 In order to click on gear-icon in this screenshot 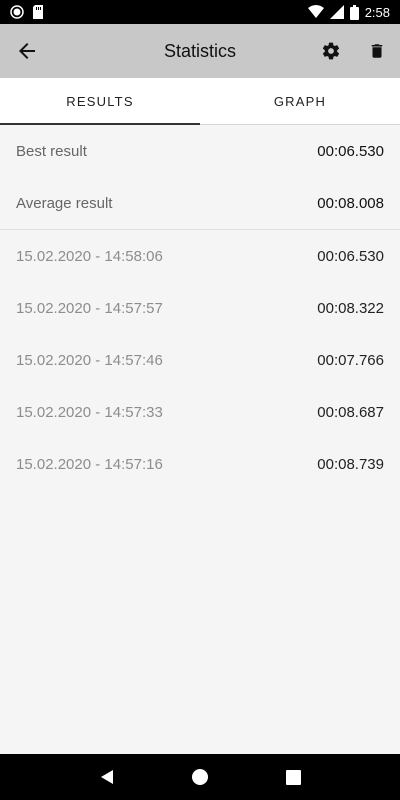, I will do `click(331, 51)`.